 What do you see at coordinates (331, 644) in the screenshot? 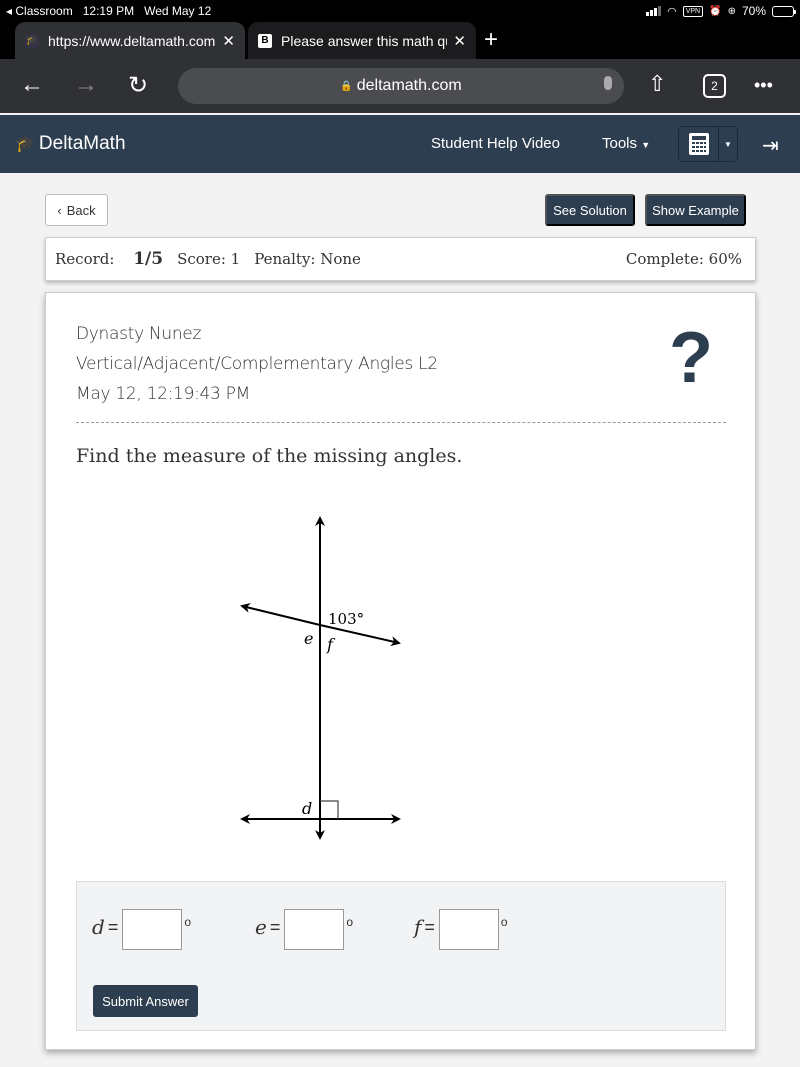
I see `angle-f-label: f` at bounding box center [331, 644].